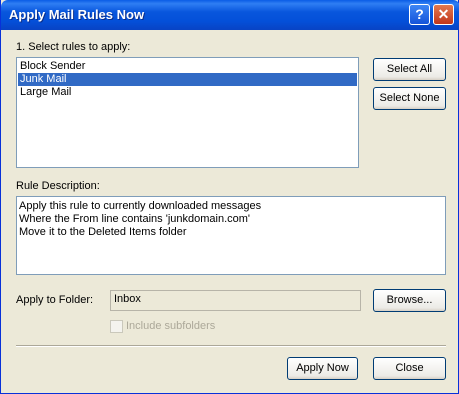 This screenshot has height=394, width=459. I want to click on rule-item-junk-mail: Junk Mail, so click(187, 79).